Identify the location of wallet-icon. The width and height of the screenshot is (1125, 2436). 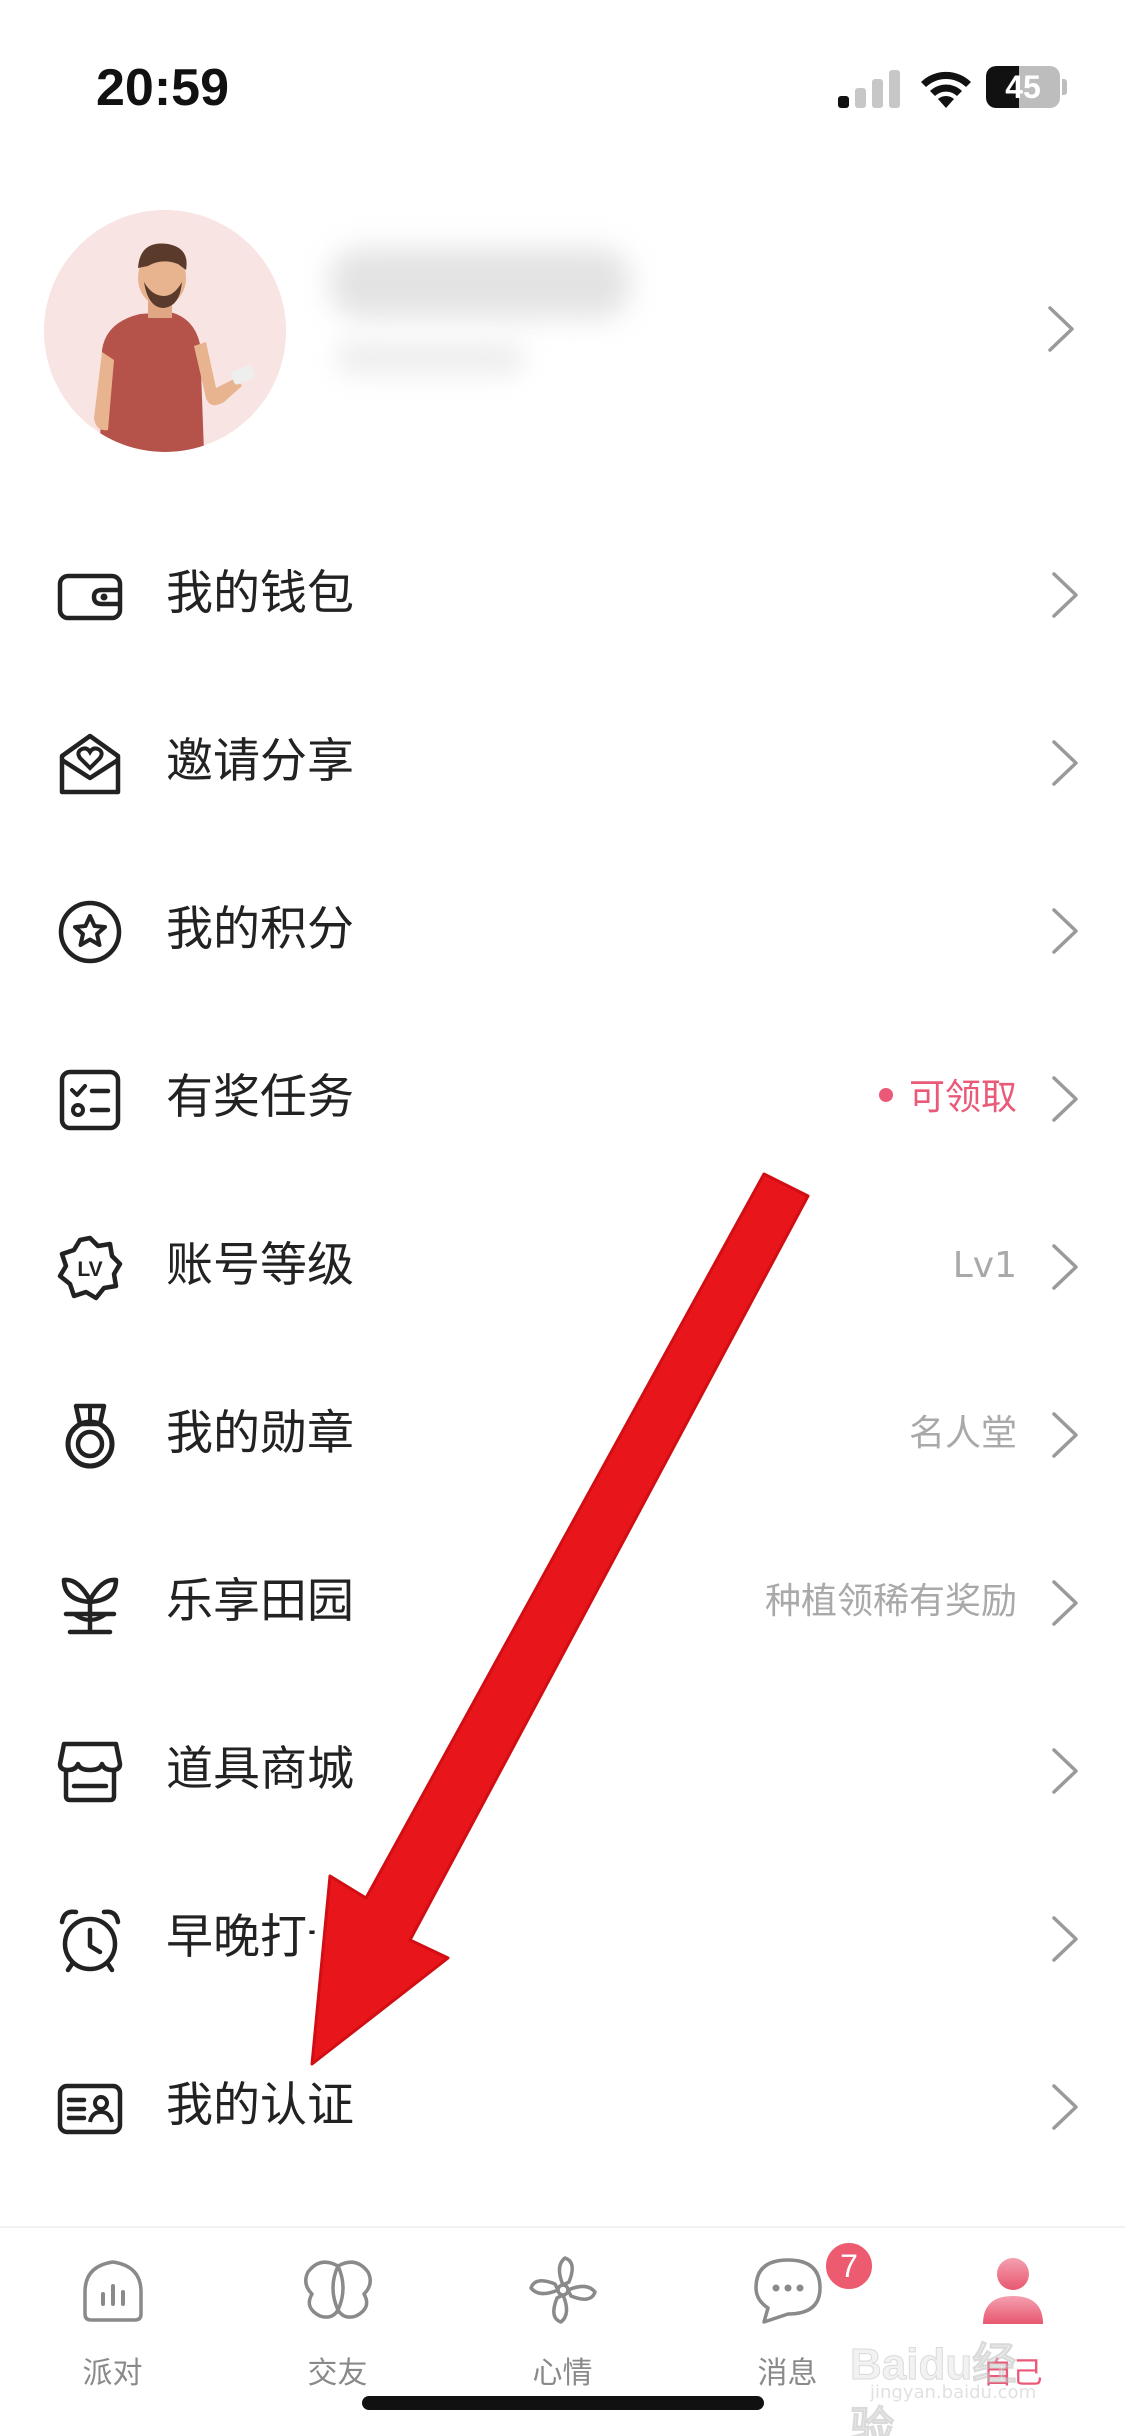
(90, 597).